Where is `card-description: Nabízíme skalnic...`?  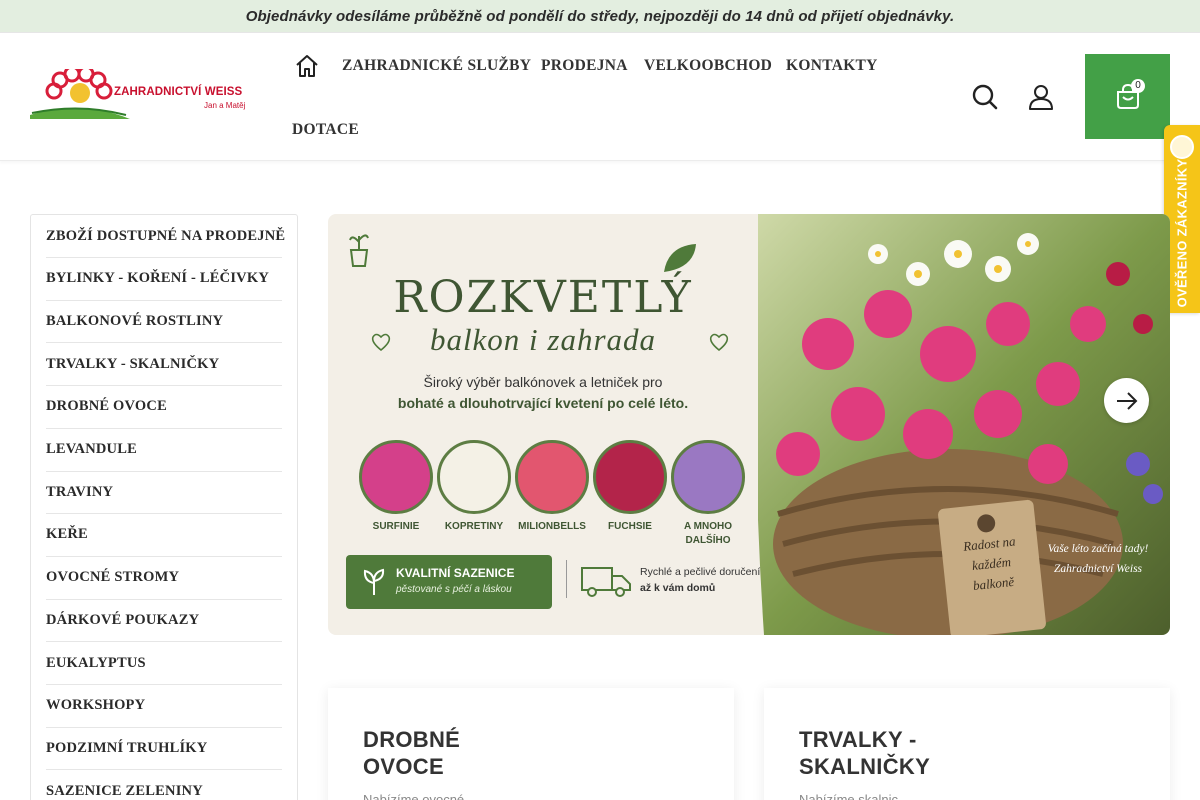 card-description: Nabízíme skalnic... is located at coordinates (854, 796).